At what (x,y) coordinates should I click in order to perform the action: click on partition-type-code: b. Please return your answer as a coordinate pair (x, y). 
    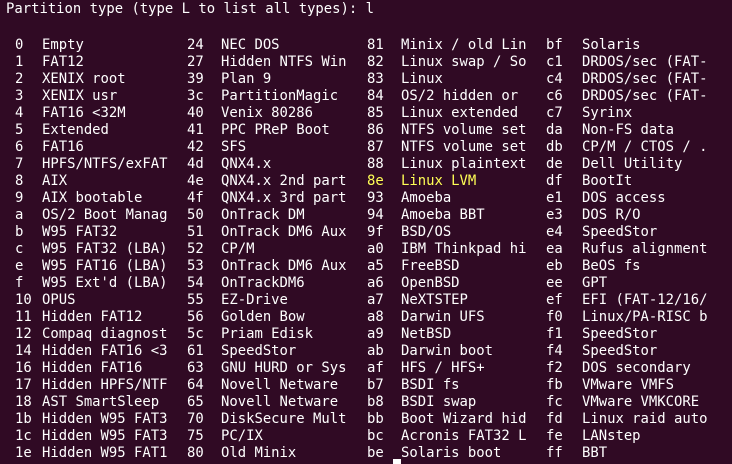
    Looking at the image, I should click on (19, 232).